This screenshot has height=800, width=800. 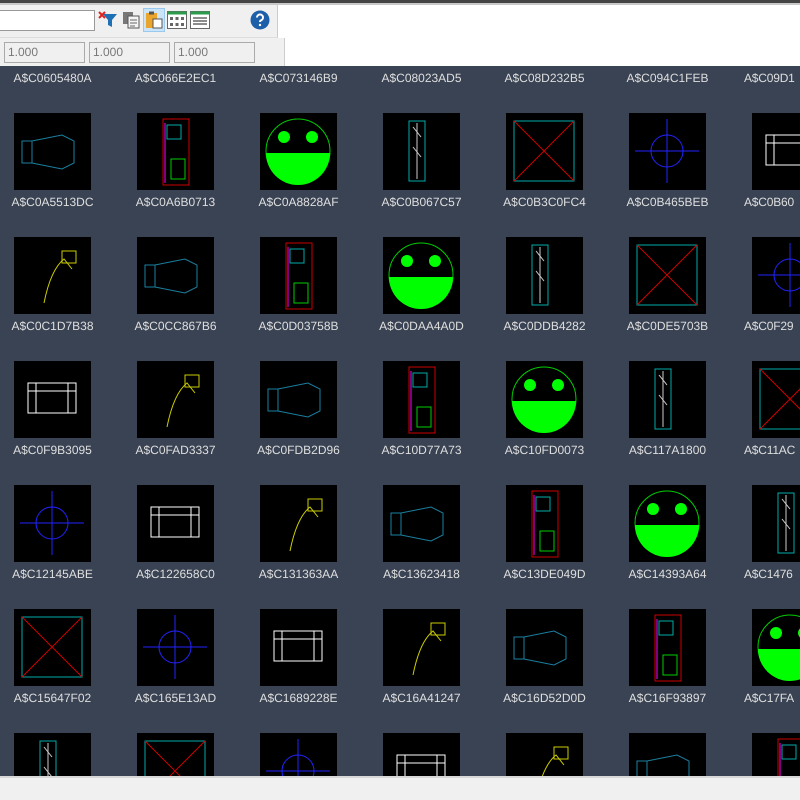 I want to click on list-view-icon, so click(x=200, y=20).